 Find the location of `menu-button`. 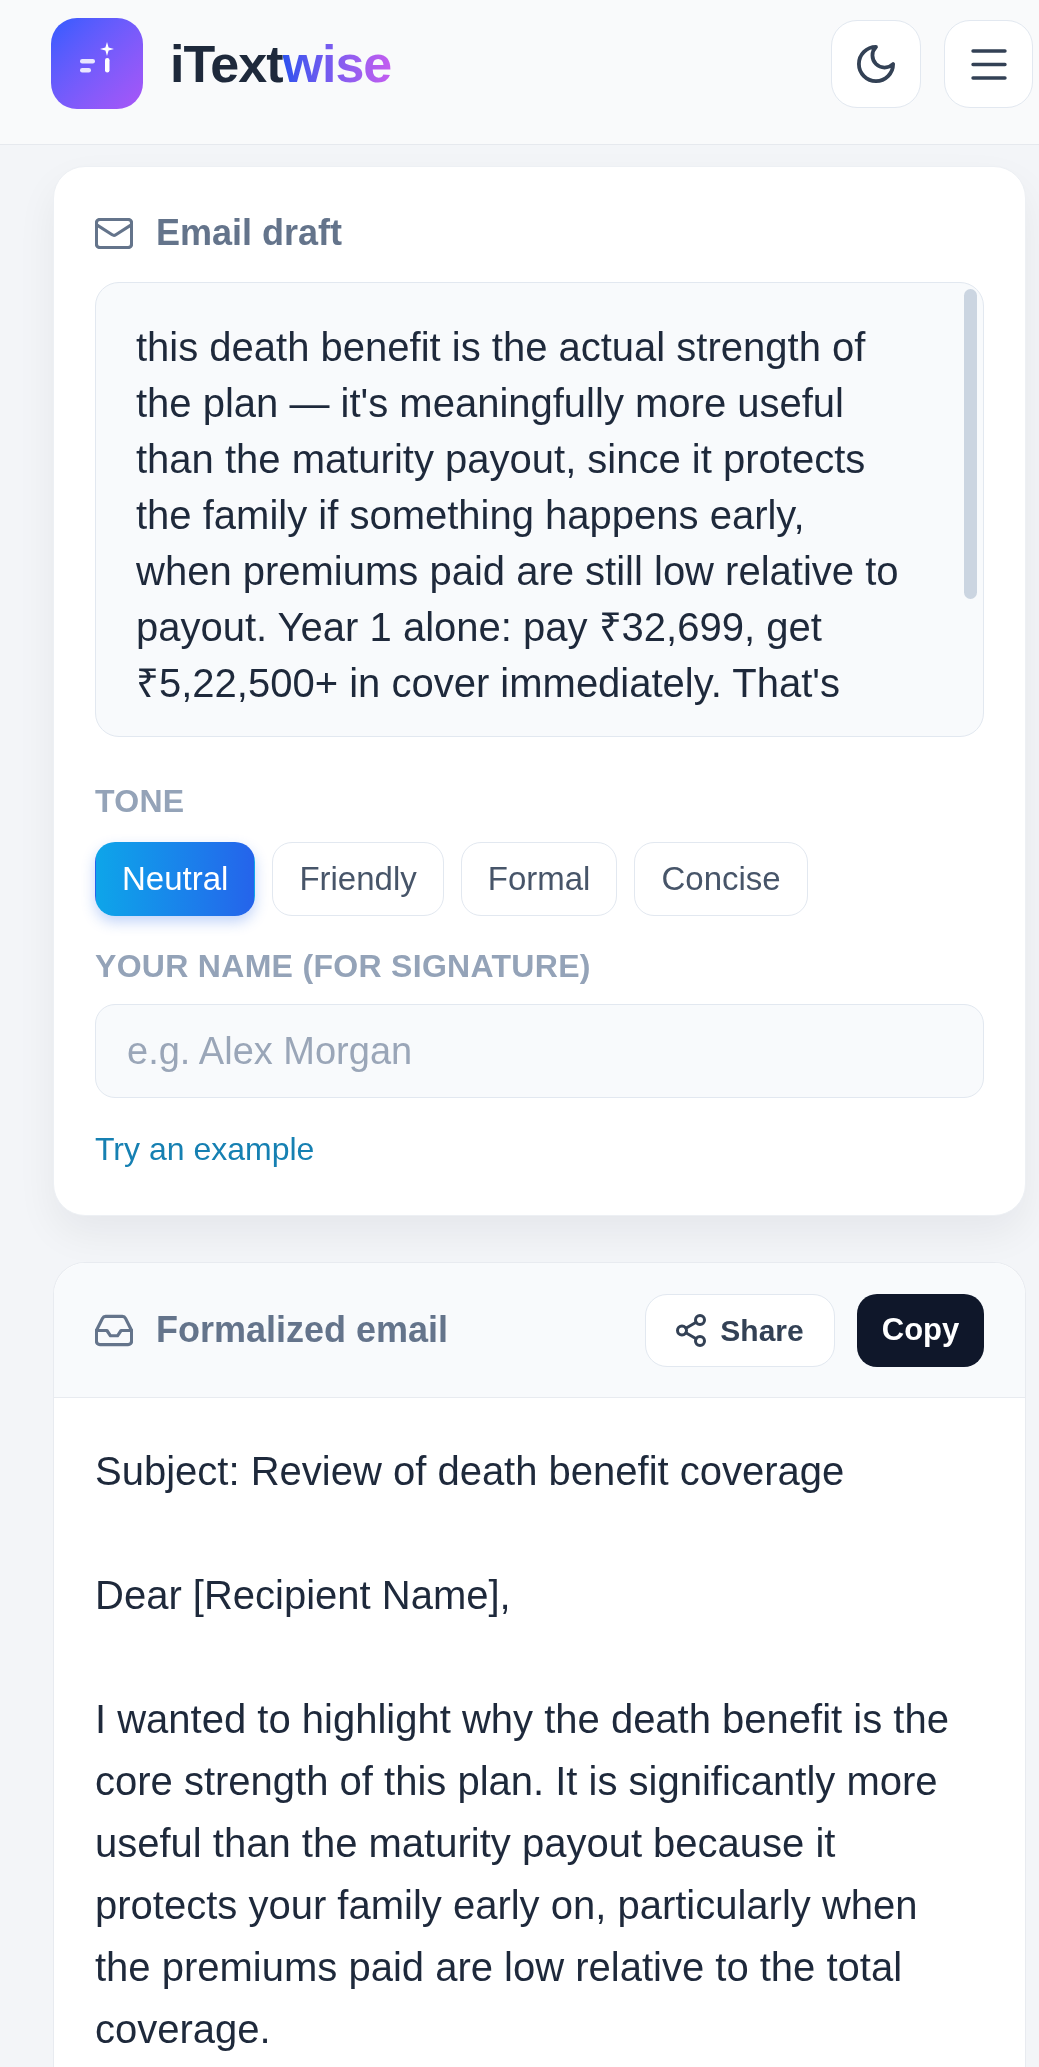

menu-button is located at coordinates (988, 64).